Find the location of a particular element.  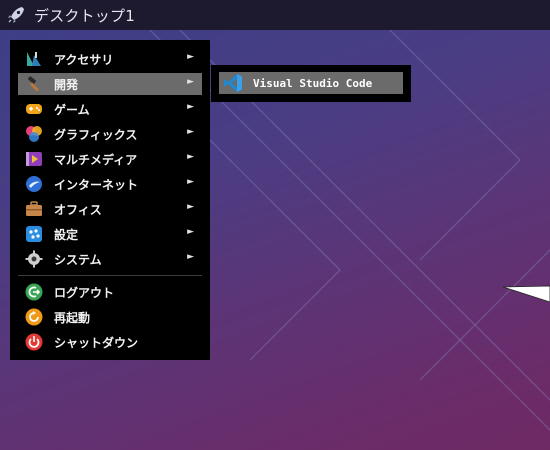

menu-item-label: グラフィックス is located at coordinates (96, 134).